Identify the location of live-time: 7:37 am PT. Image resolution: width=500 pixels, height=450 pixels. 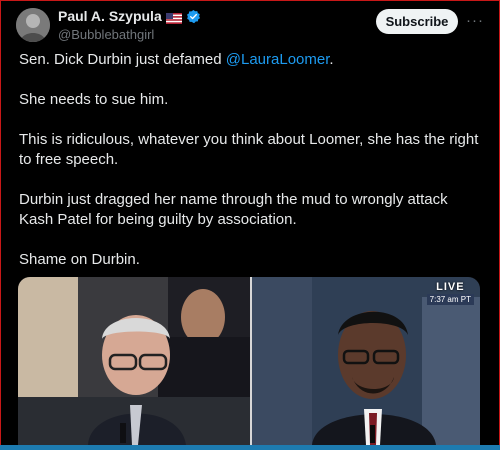
(450, 299).